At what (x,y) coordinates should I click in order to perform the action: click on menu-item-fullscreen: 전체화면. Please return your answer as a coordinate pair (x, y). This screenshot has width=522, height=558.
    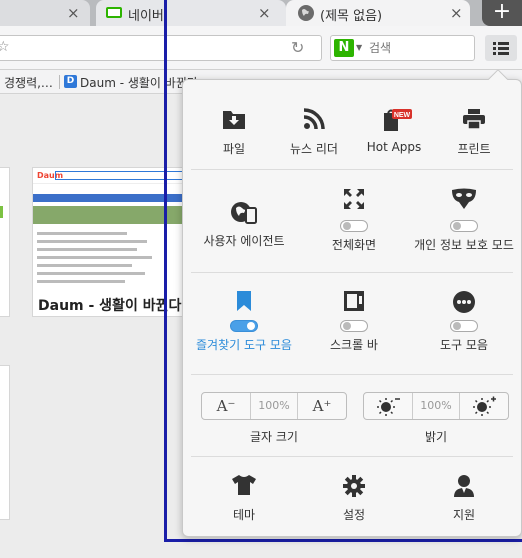
    Looking at the image, I should click on (354, 220).